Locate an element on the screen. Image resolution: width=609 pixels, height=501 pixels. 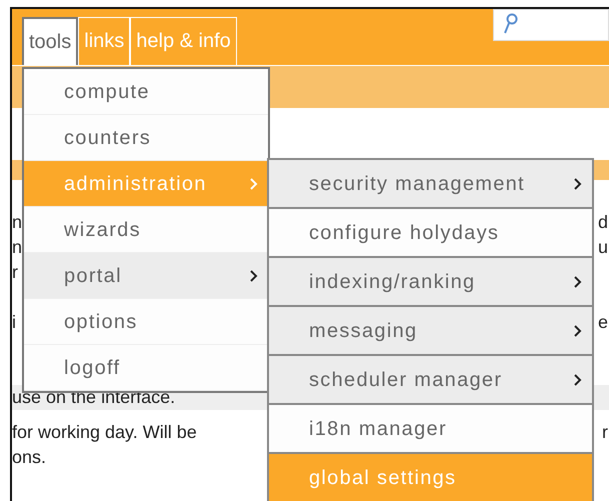
search-icon is located at coordinates (510, 24).